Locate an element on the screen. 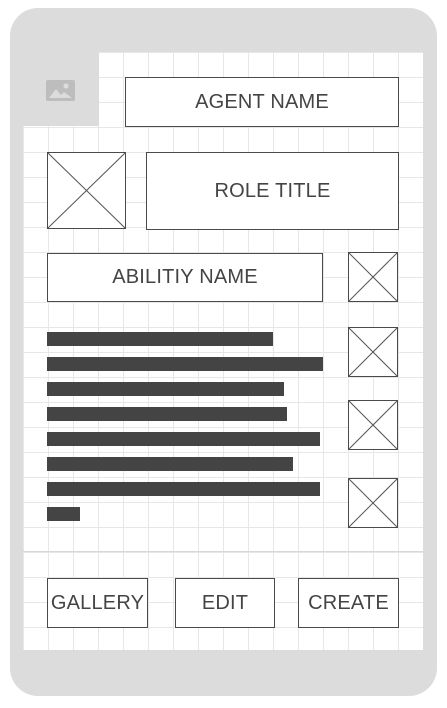  gallery-button-label: GALLERY is located at coordinates (97, 602).